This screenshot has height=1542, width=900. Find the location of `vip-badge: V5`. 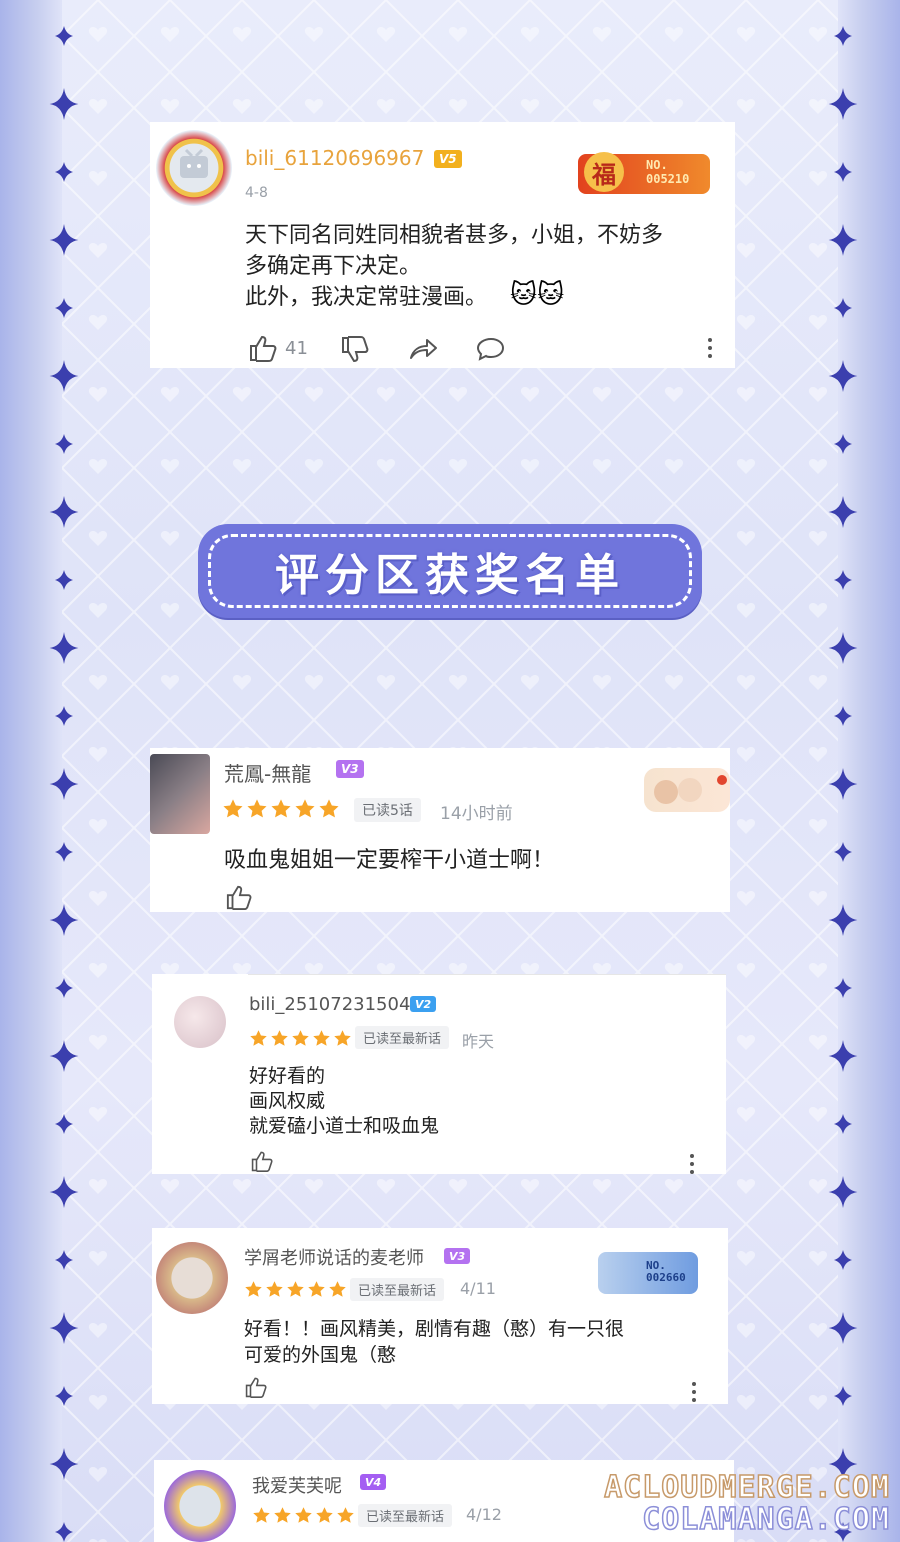

vip-badge: V5 is located at coordinates (448, 159).